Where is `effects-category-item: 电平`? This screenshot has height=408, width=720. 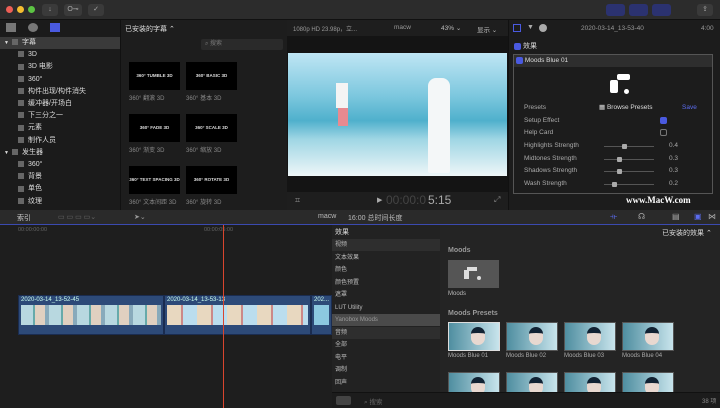
effects-category-item: 电平 is located at coordinates (386, 358).